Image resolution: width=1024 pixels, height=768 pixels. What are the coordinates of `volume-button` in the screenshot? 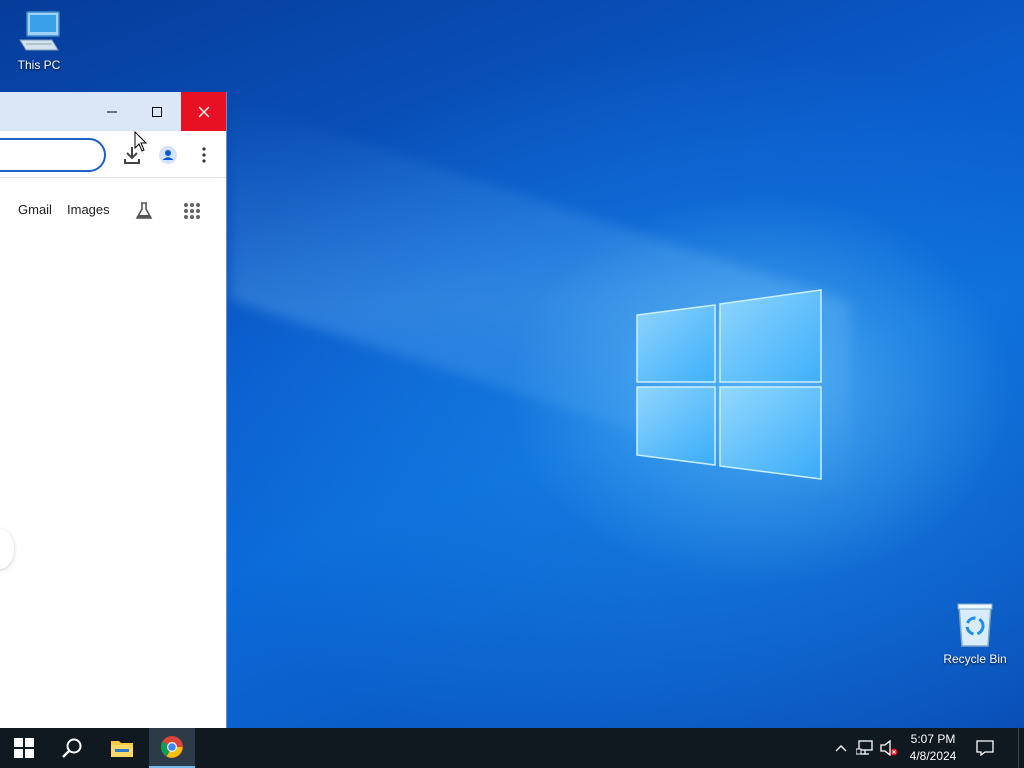 It's located at (889, 748).